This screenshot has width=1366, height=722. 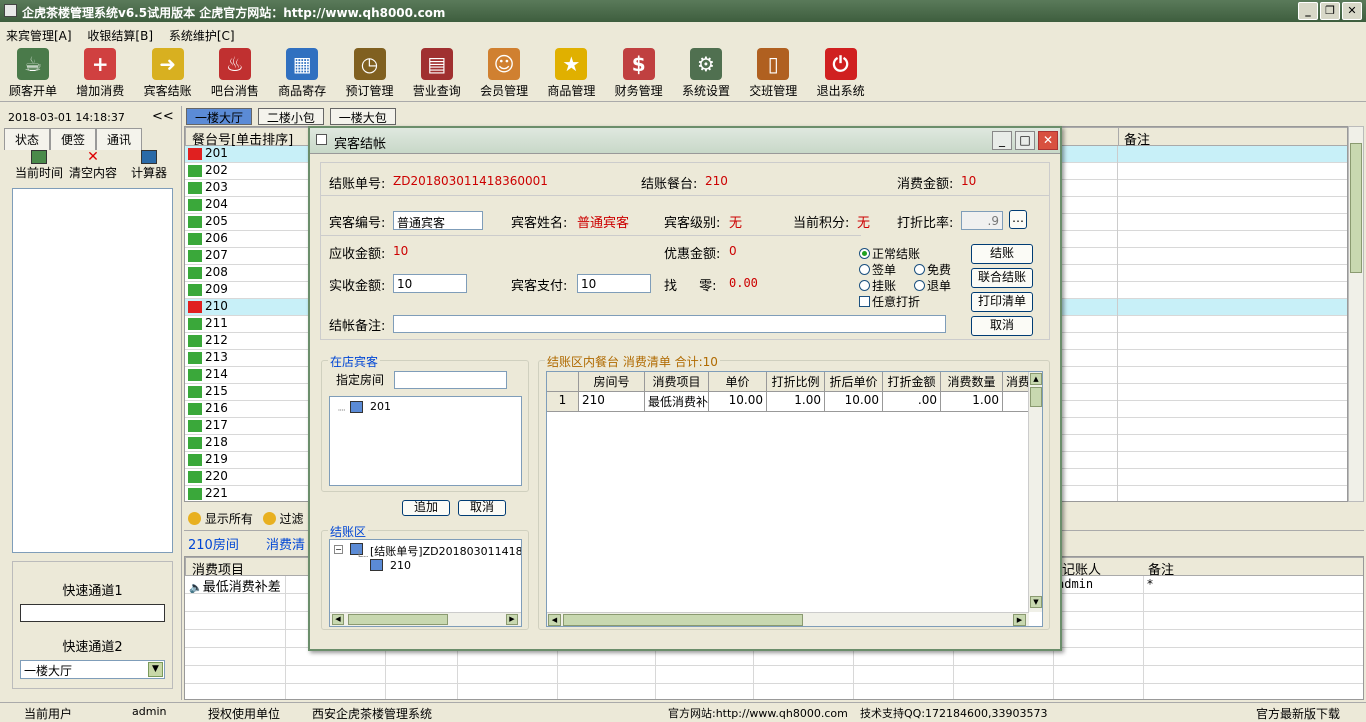 What do you see at coordinates (376, 565) in the screenshot?
I see `room-icon` at bounding box center [376, 565].